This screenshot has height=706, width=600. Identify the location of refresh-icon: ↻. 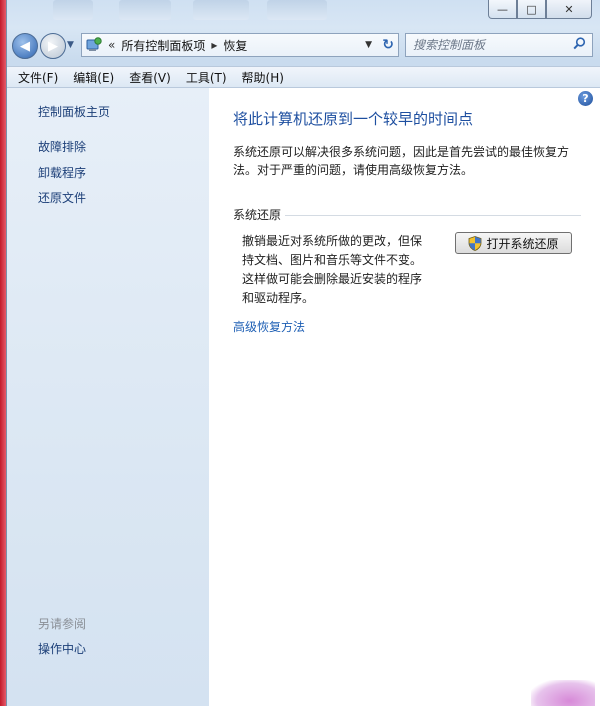
(388, 45).